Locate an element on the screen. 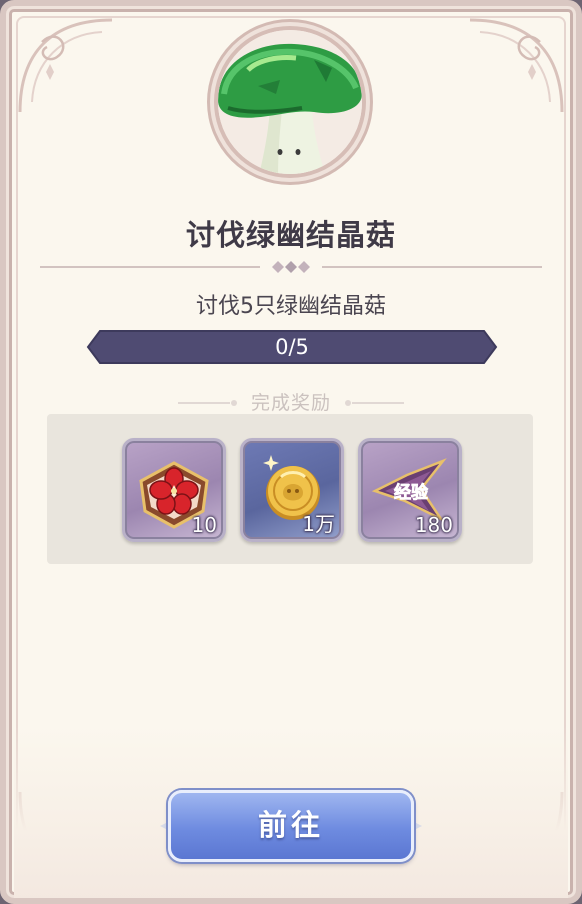 This screenshot has height=904, width=582. mushroom-monster-icon is located at coordinates (290, 102).